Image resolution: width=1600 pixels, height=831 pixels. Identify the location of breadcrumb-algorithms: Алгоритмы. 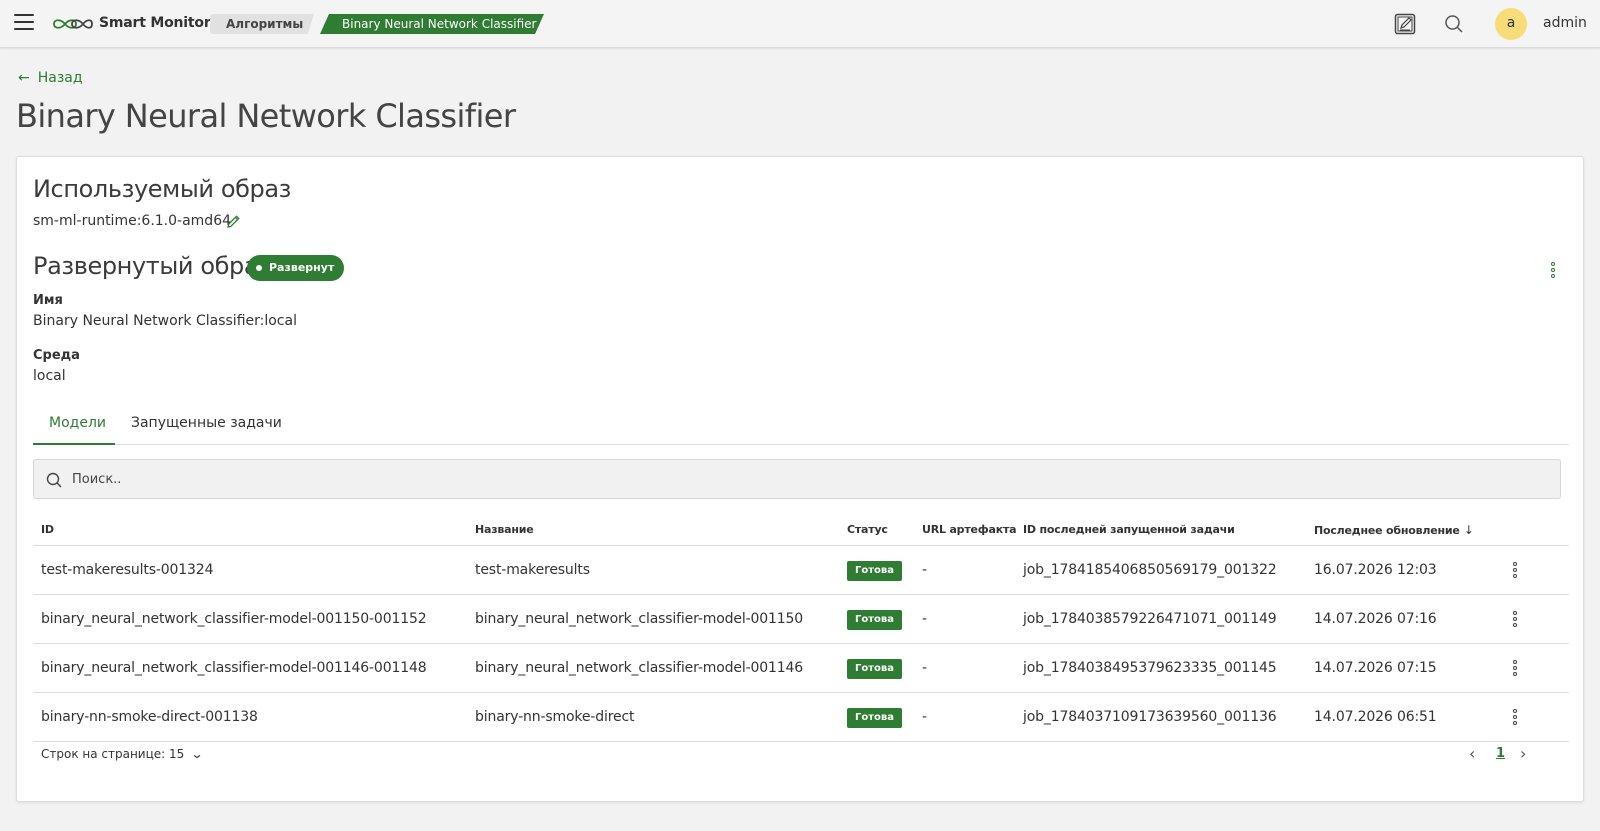
(262, 24).